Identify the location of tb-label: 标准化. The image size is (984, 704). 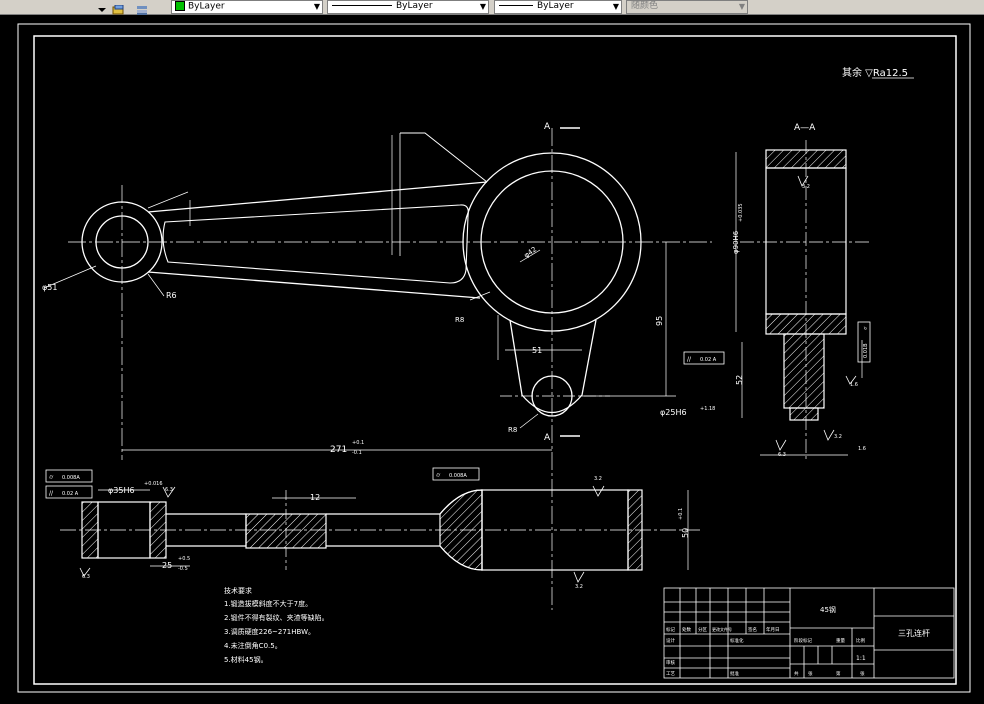
(737, 640).